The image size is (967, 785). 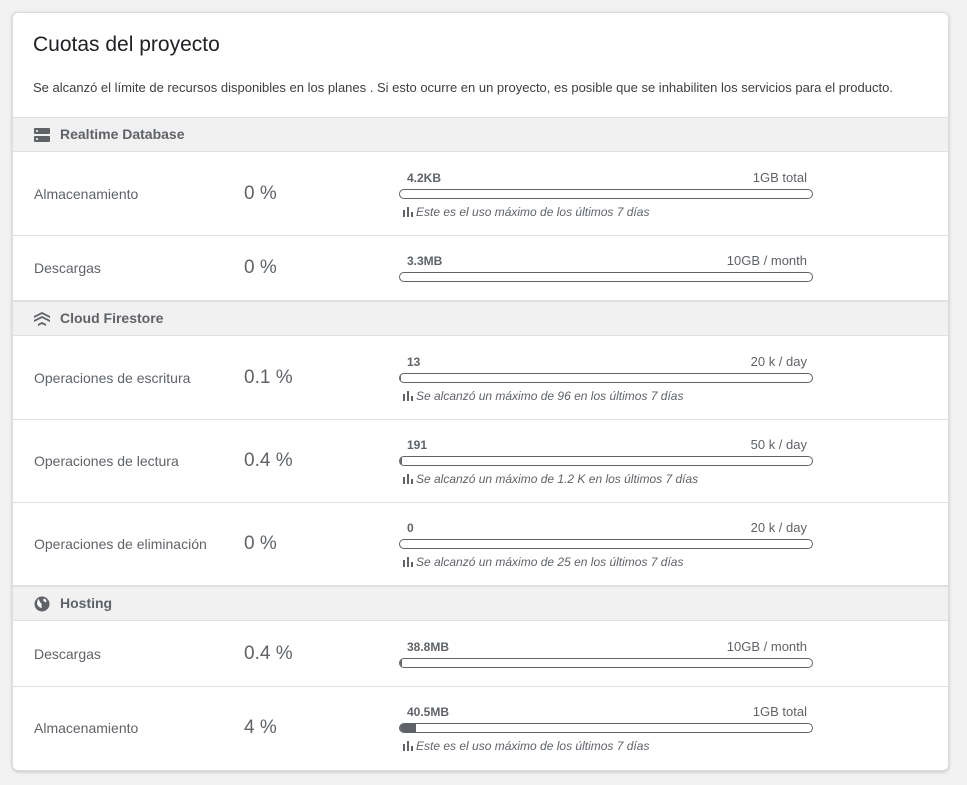 What do you see at coordinates (480, 318) in the screenshot?
I see `section-cloud-firestore: Cloud Firestore` at bounding box center [480, 318].